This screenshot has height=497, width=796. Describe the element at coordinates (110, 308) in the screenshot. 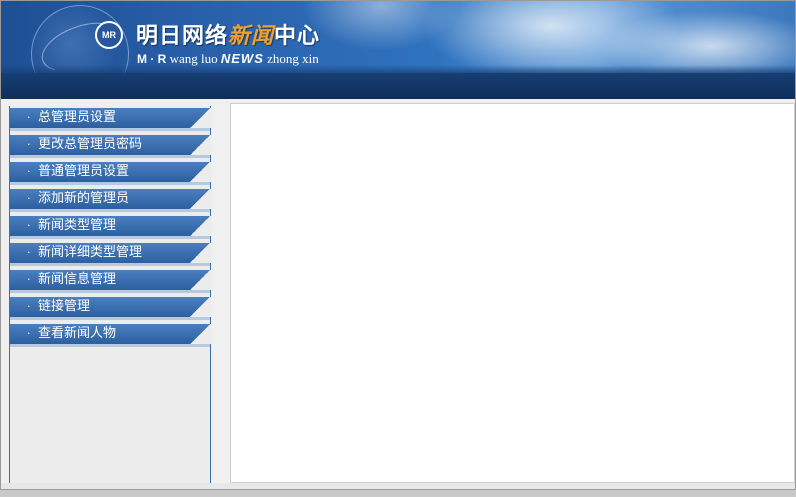

I see `menu-item-link-management: · 链接管理` at that location.